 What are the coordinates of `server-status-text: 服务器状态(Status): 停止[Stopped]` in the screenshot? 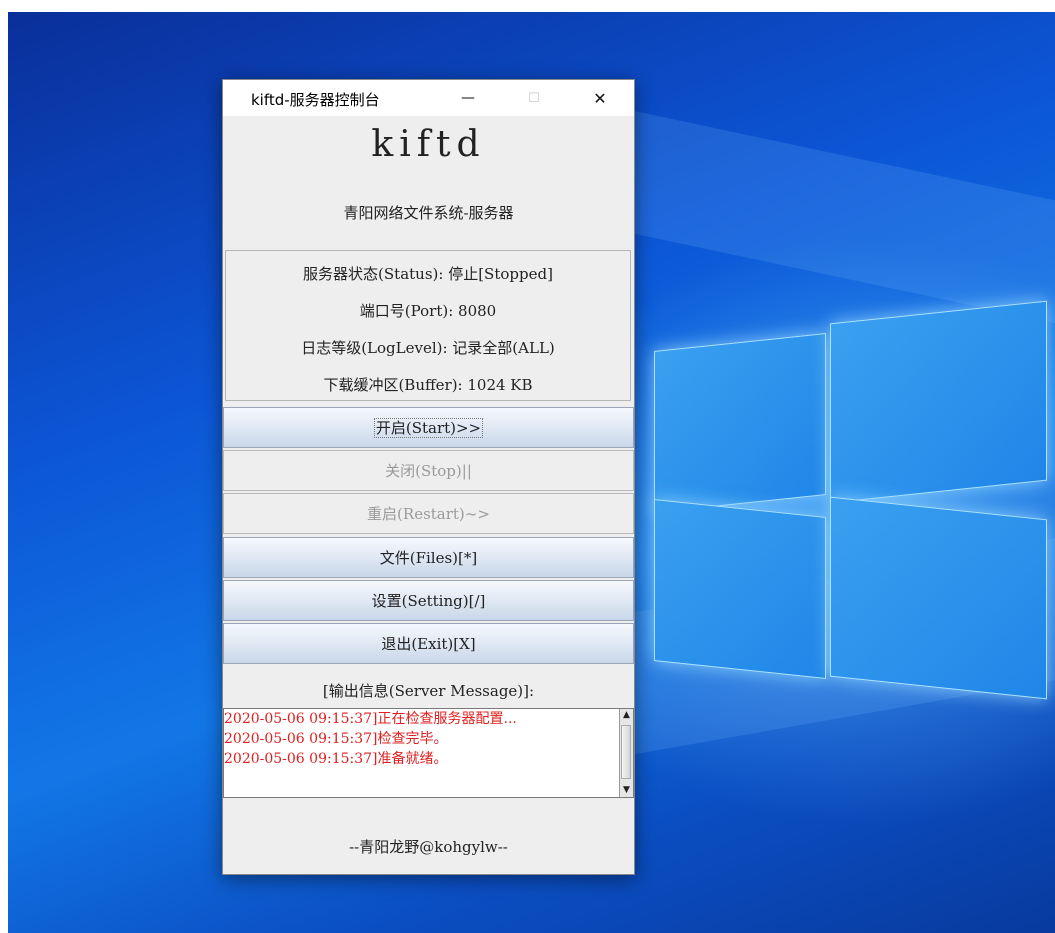 It's located at (428, 274).